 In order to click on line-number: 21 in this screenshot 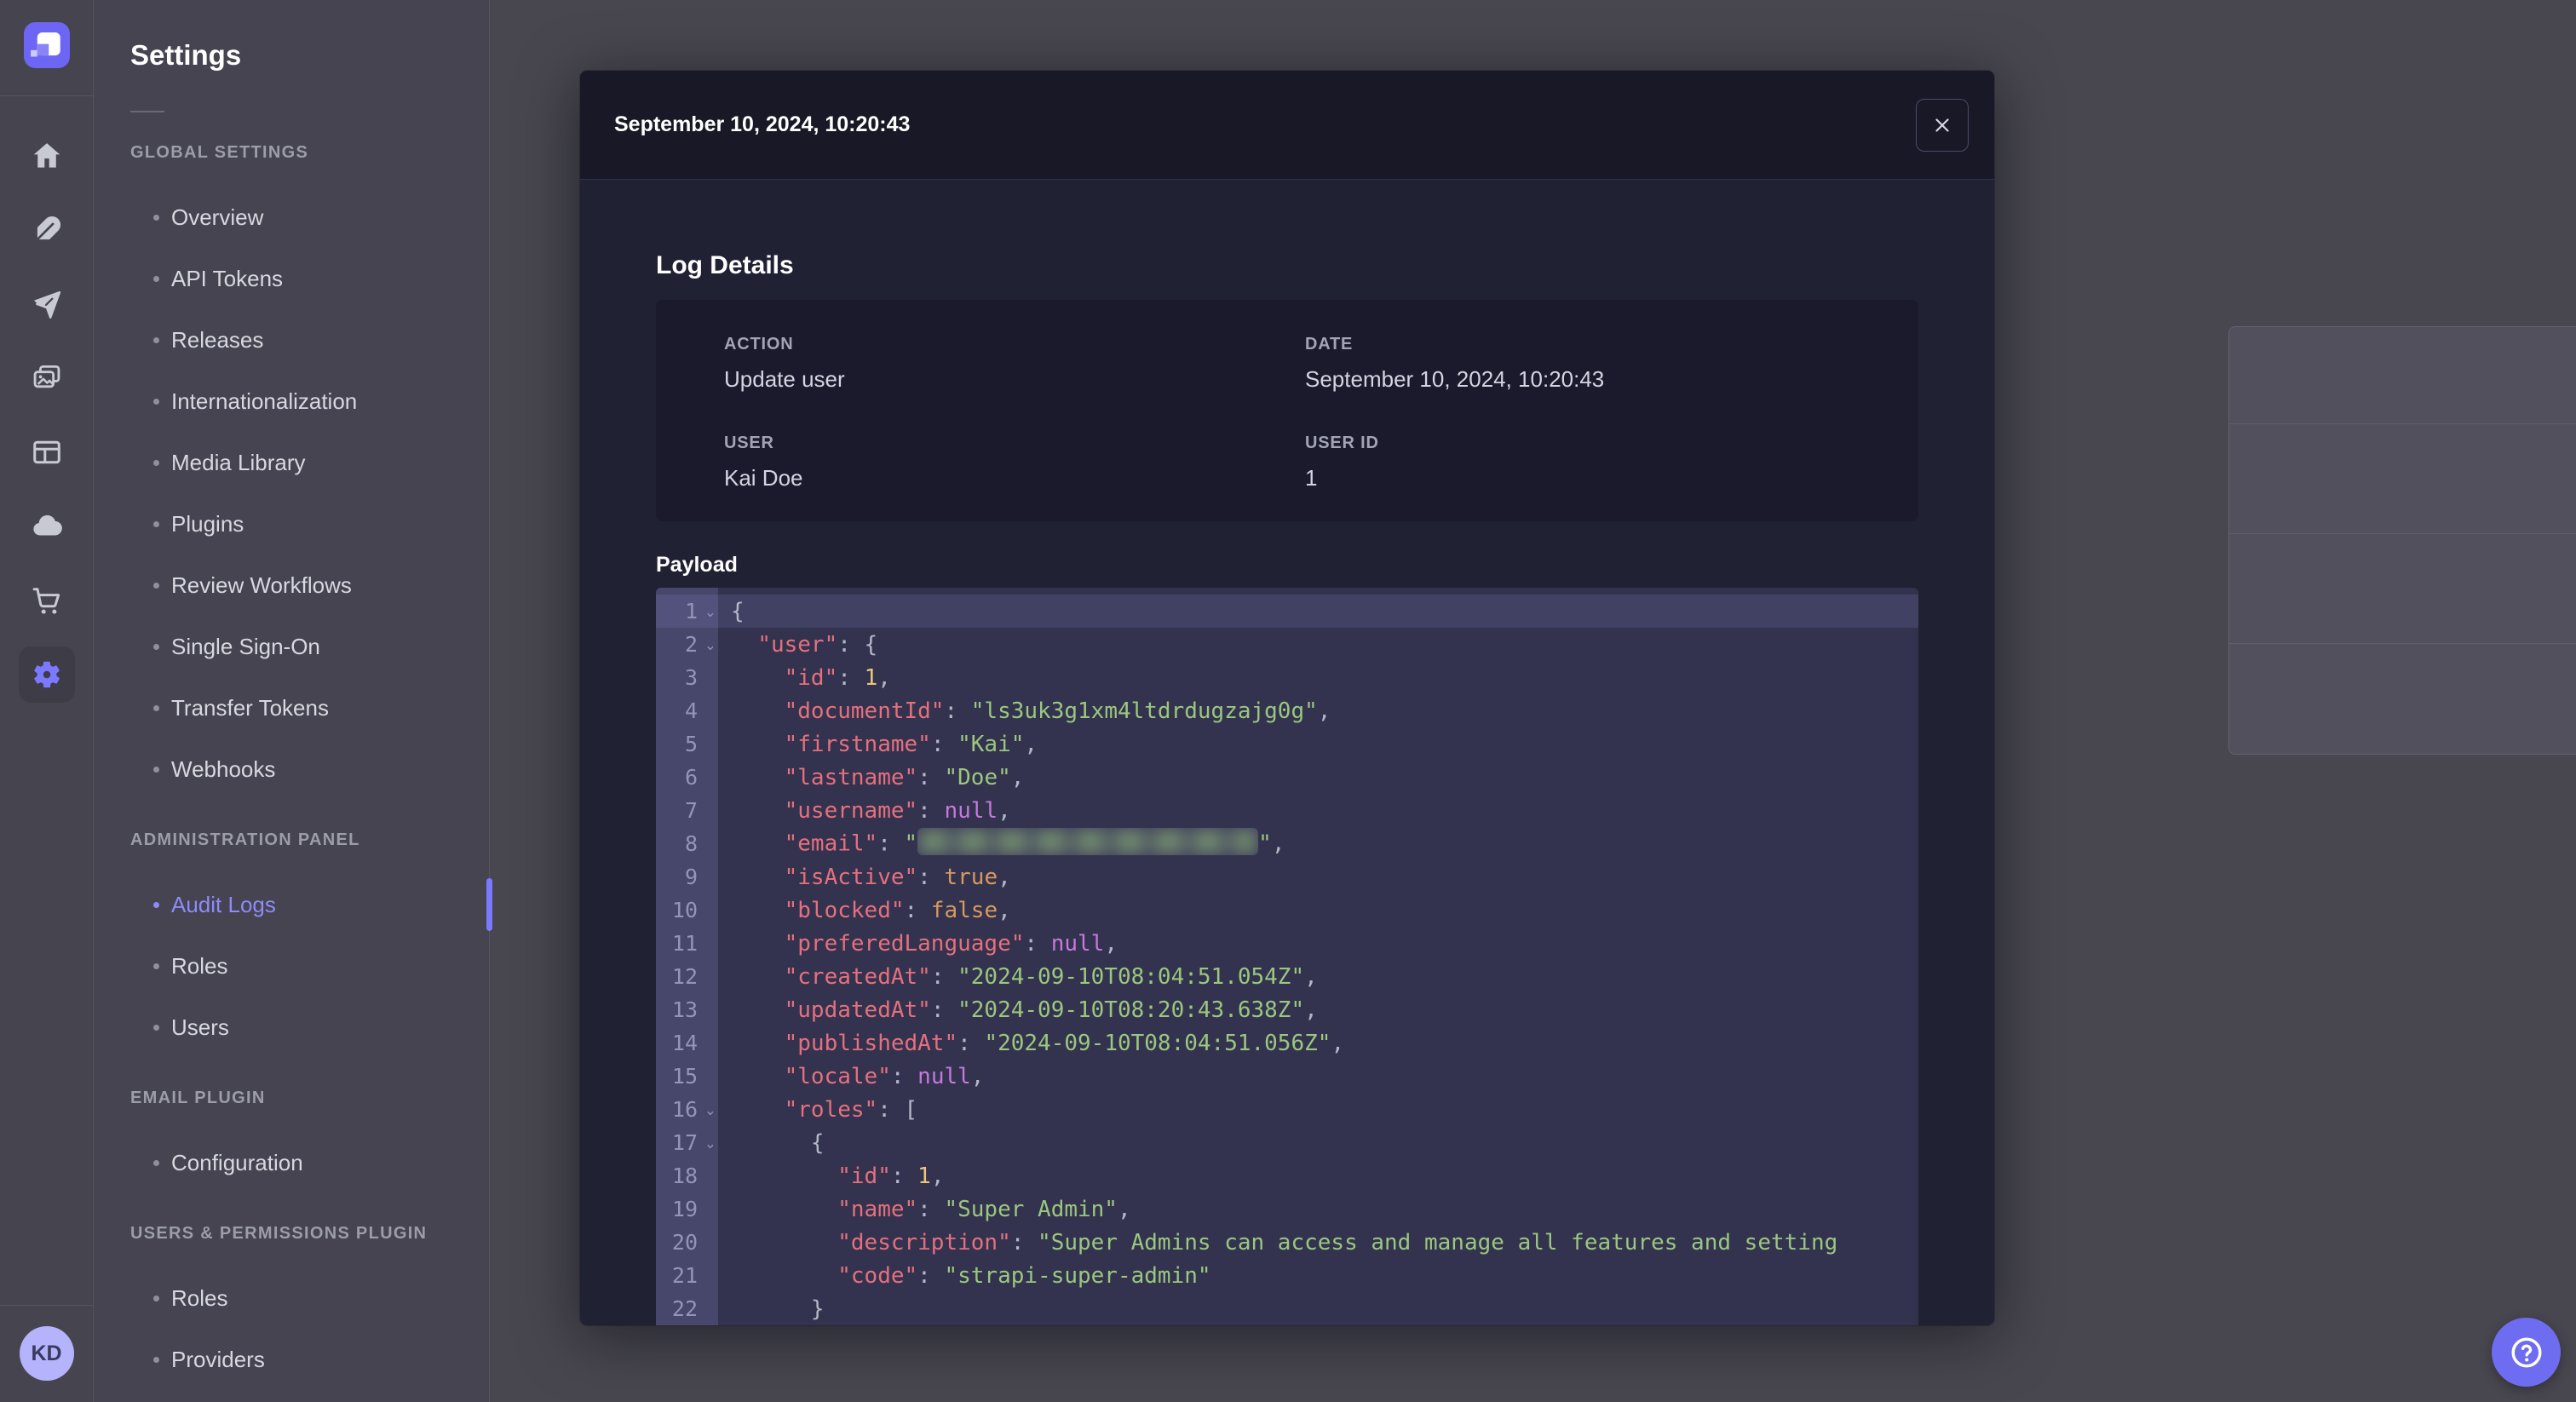, I will do `click(684, 1275)`.